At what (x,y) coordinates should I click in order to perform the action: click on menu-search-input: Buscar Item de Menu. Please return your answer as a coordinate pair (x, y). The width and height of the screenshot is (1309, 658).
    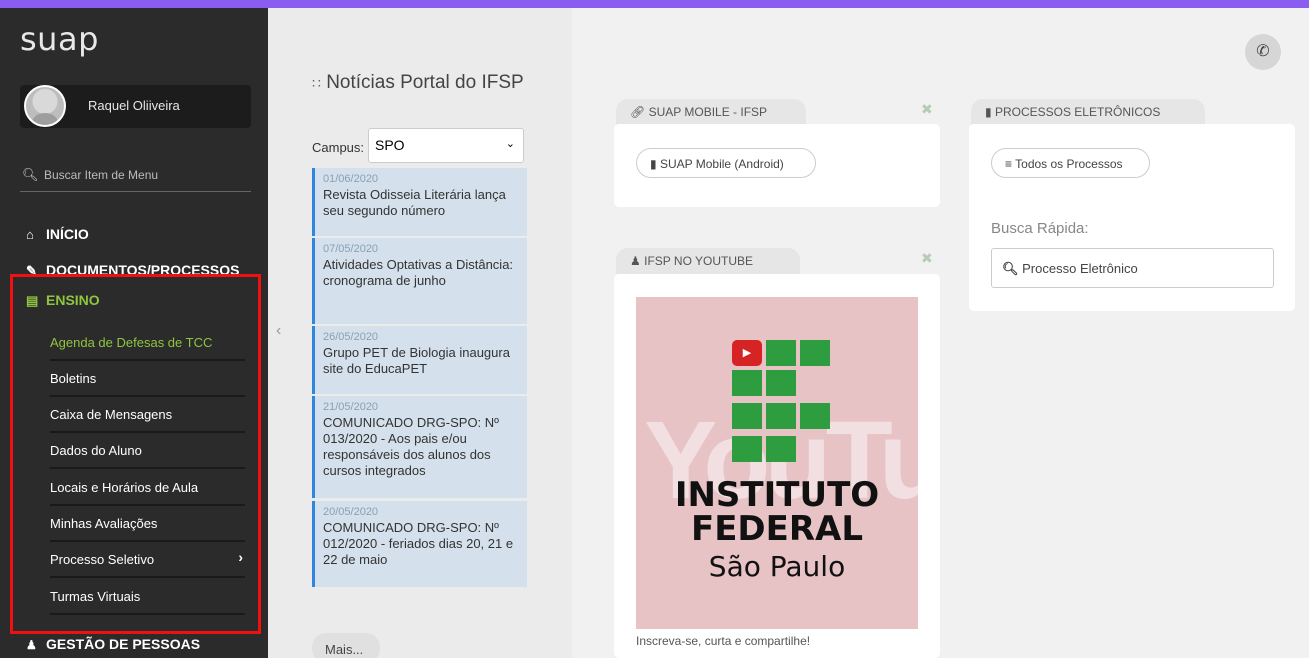
    Looking at the image, I should click on (101, 175).